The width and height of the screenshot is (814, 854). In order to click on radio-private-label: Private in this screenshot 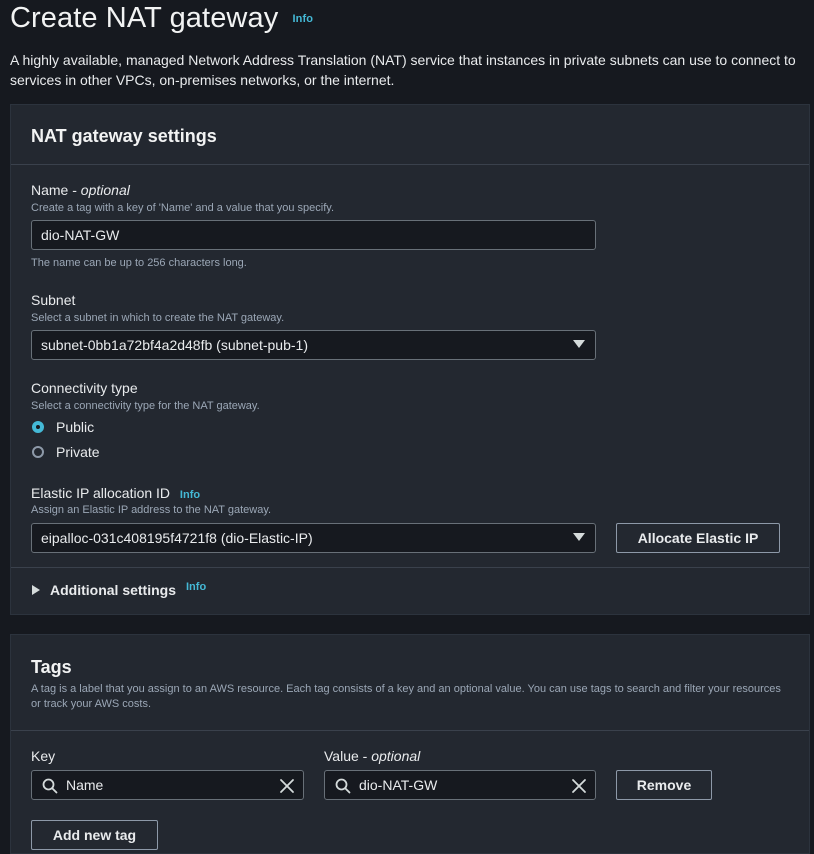, I will do `click(78, 452)`.